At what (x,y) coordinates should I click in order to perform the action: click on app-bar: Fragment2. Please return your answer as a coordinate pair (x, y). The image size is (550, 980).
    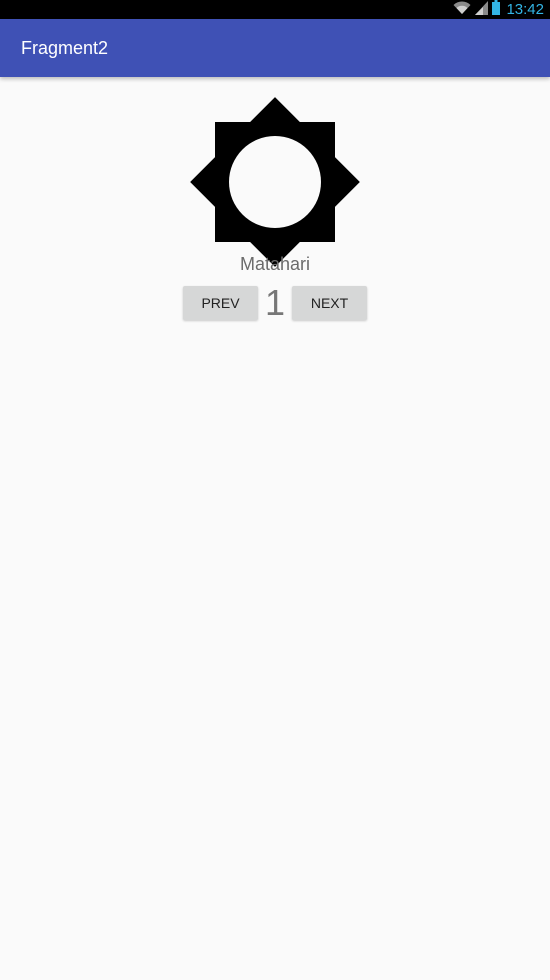
    Looking at the image, I should click on (275, 48).